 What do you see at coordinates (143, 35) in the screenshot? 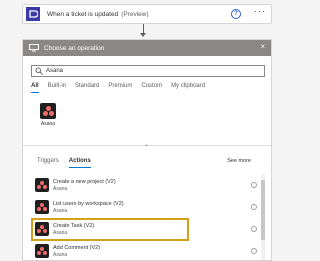
I see `flow-arrow-icon` at bounding box center [143, 35].